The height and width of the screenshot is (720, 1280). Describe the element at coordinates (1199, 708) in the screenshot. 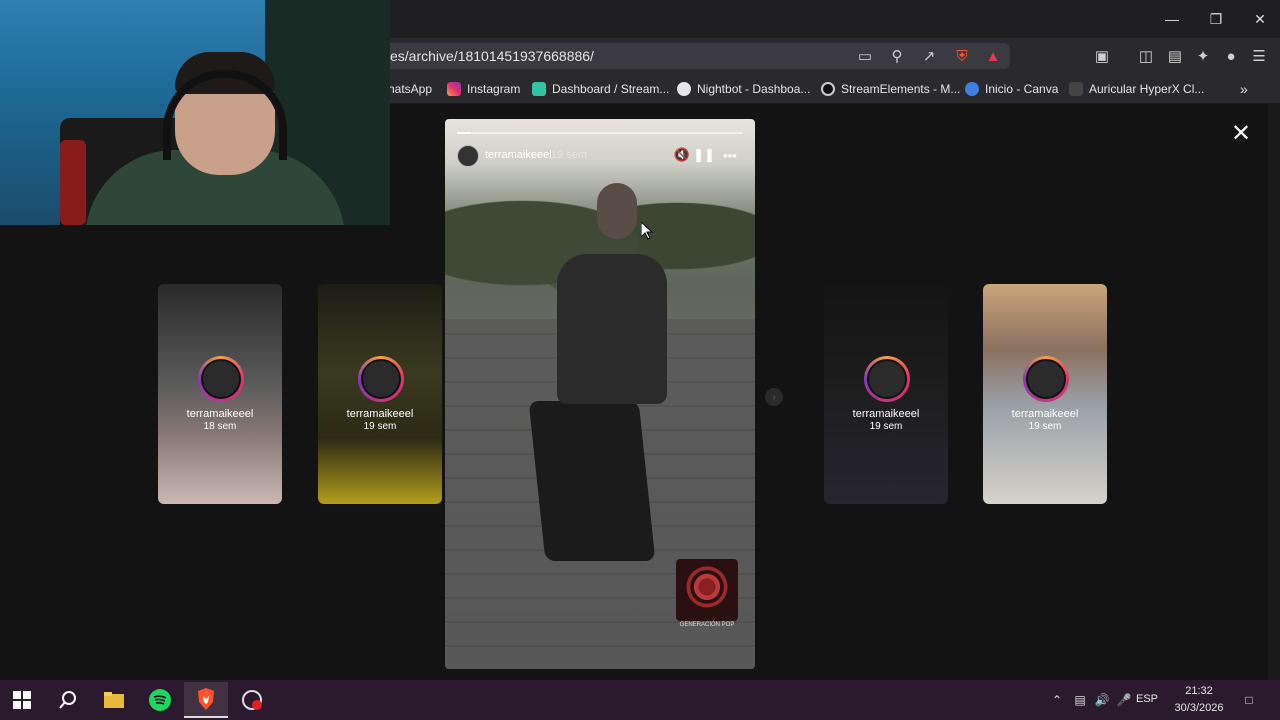

I see `clock-date: 30/3/2026` at that location.